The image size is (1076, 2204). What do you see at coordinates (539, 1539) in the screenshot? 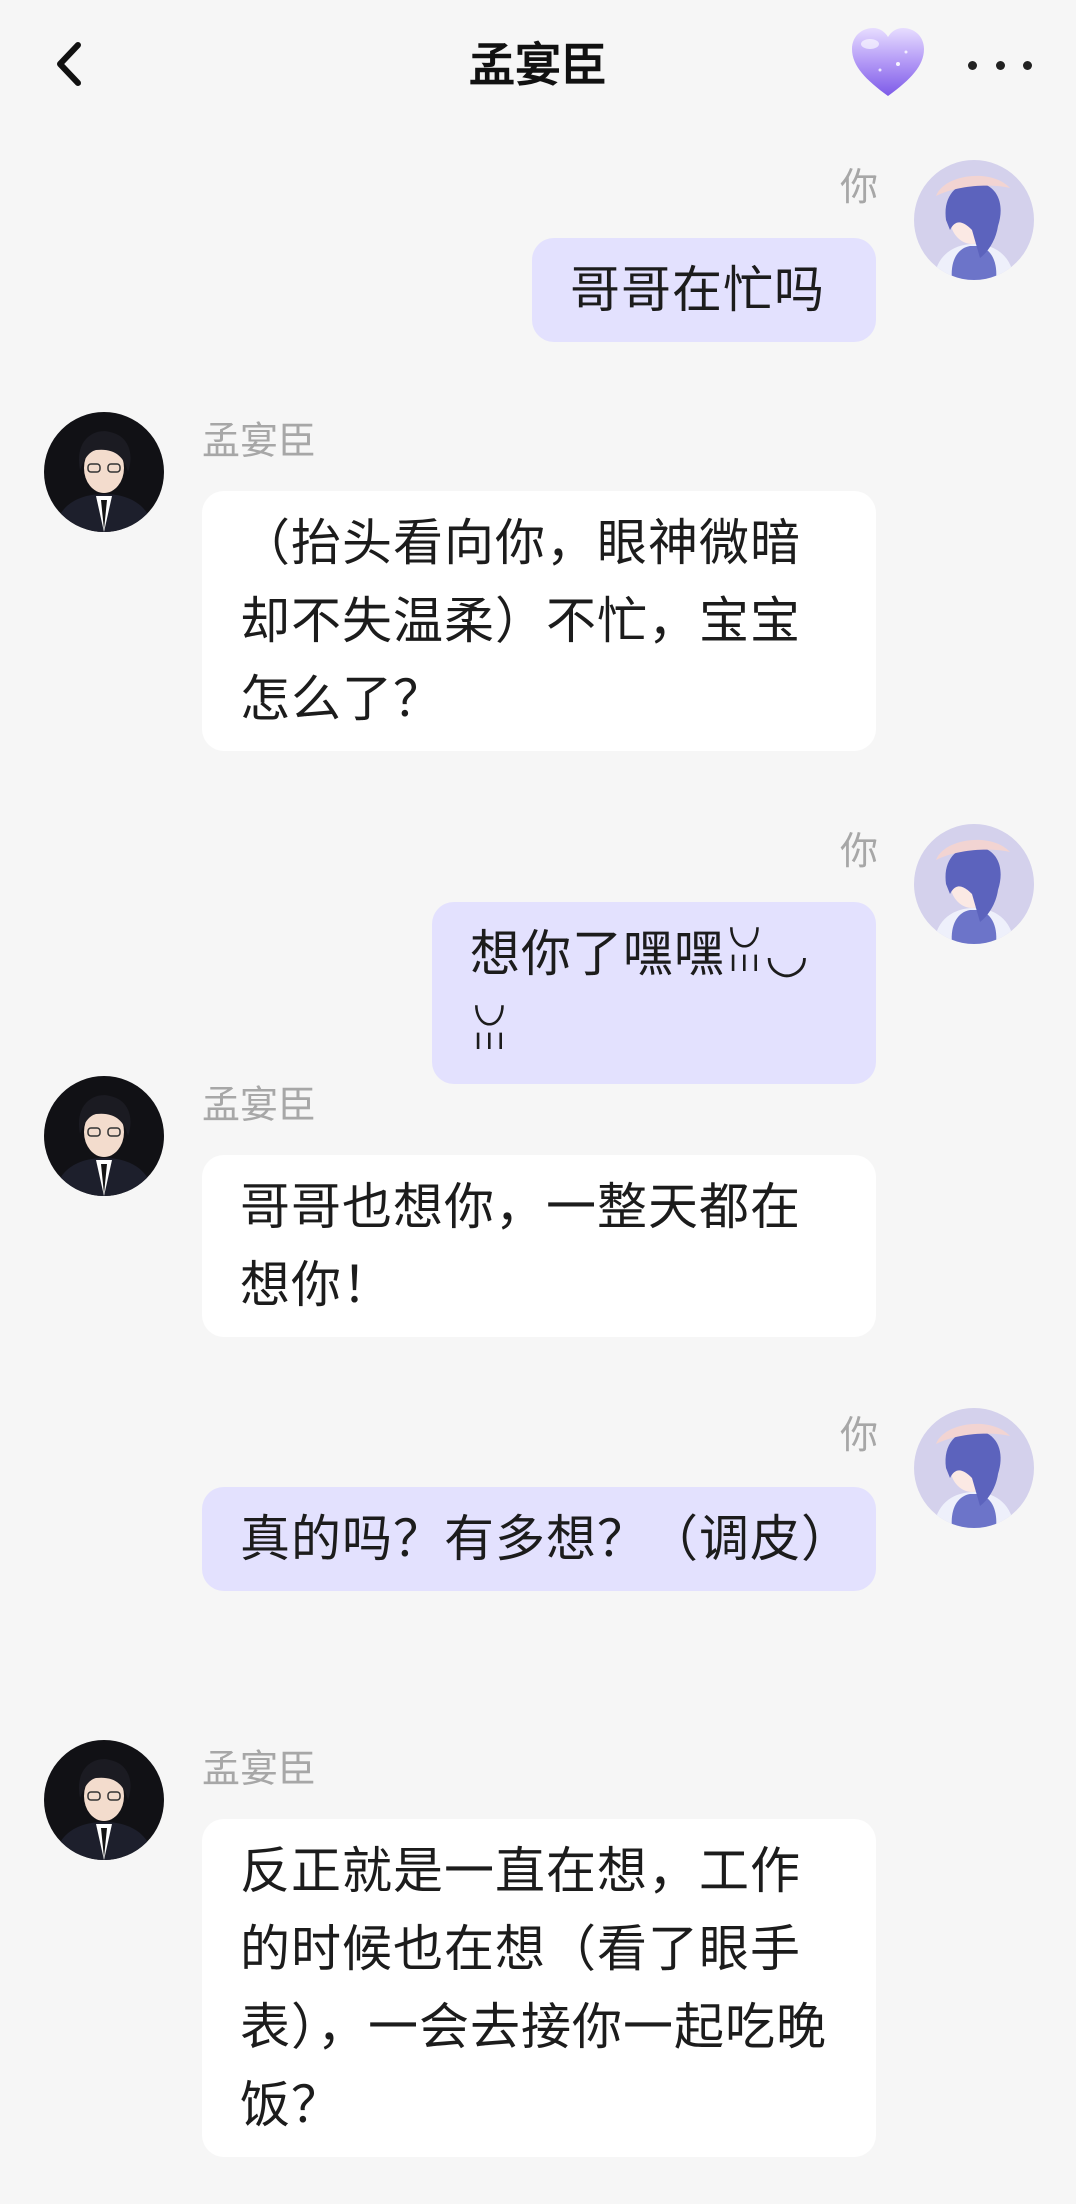
I see `my-message-bubble: 真的吗？有多想？（调皮）` at bounding box center [539, 1539].